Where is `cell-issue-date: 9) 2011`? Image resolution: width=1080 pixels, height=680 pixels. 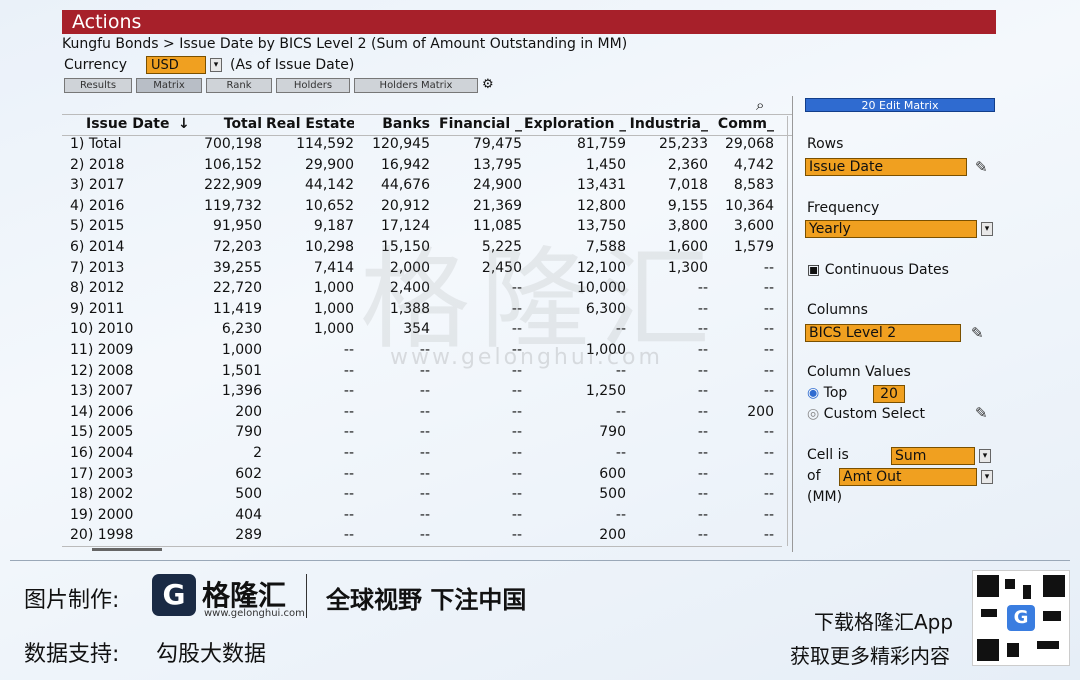
cell-issue-date: 9) 2011 is located at coordinates (97, 308).